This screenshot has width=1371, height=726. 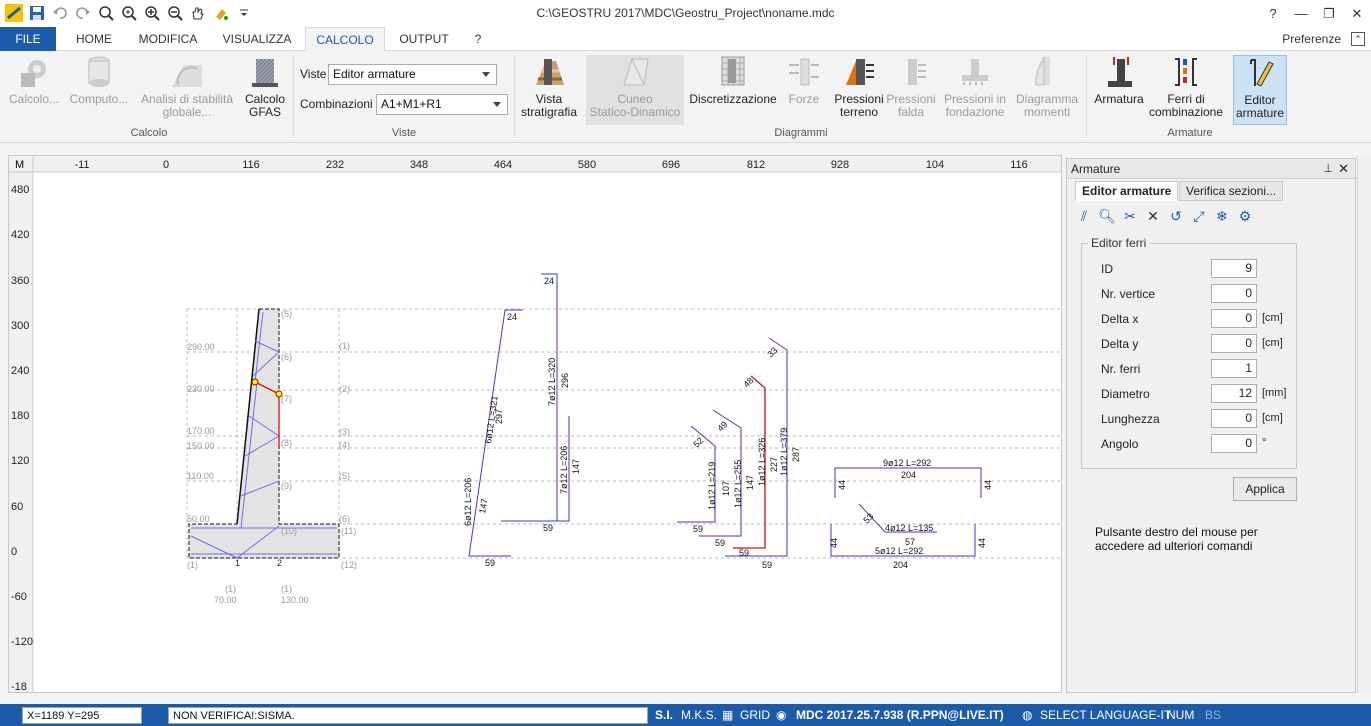 I want to click on rotate-icon: ↺, so click(x=1176, y=216).